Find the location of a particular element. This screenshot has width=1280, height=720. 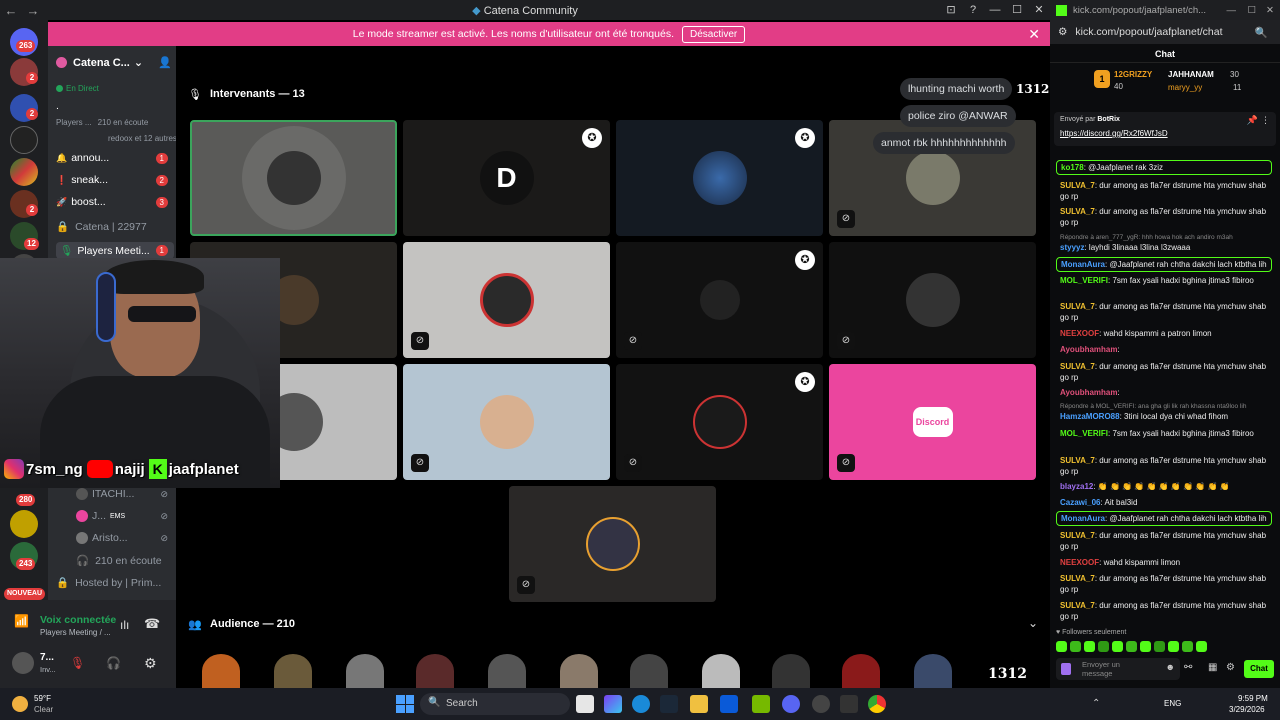

chat-message: ko178: @Jaafplanet rak 3ziz is located at coordinates (1164, 167).